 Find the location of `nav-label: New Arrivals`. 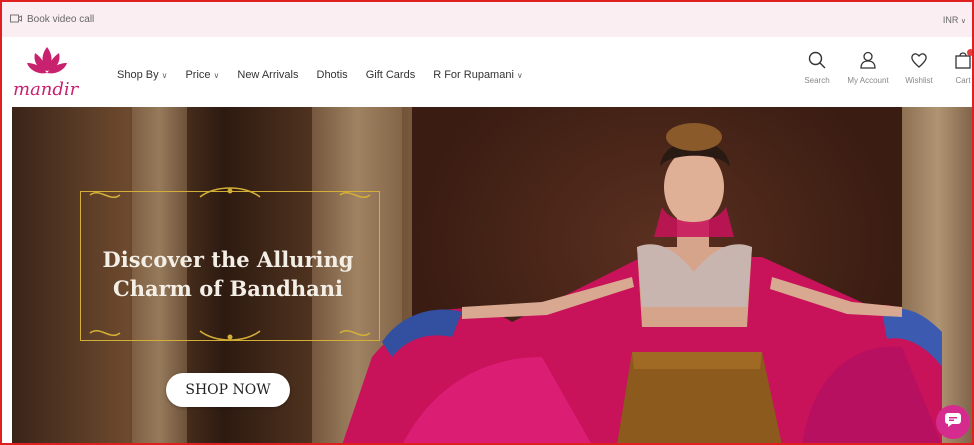

nav-label: New Arrivals is located at coordinates (268, 75).